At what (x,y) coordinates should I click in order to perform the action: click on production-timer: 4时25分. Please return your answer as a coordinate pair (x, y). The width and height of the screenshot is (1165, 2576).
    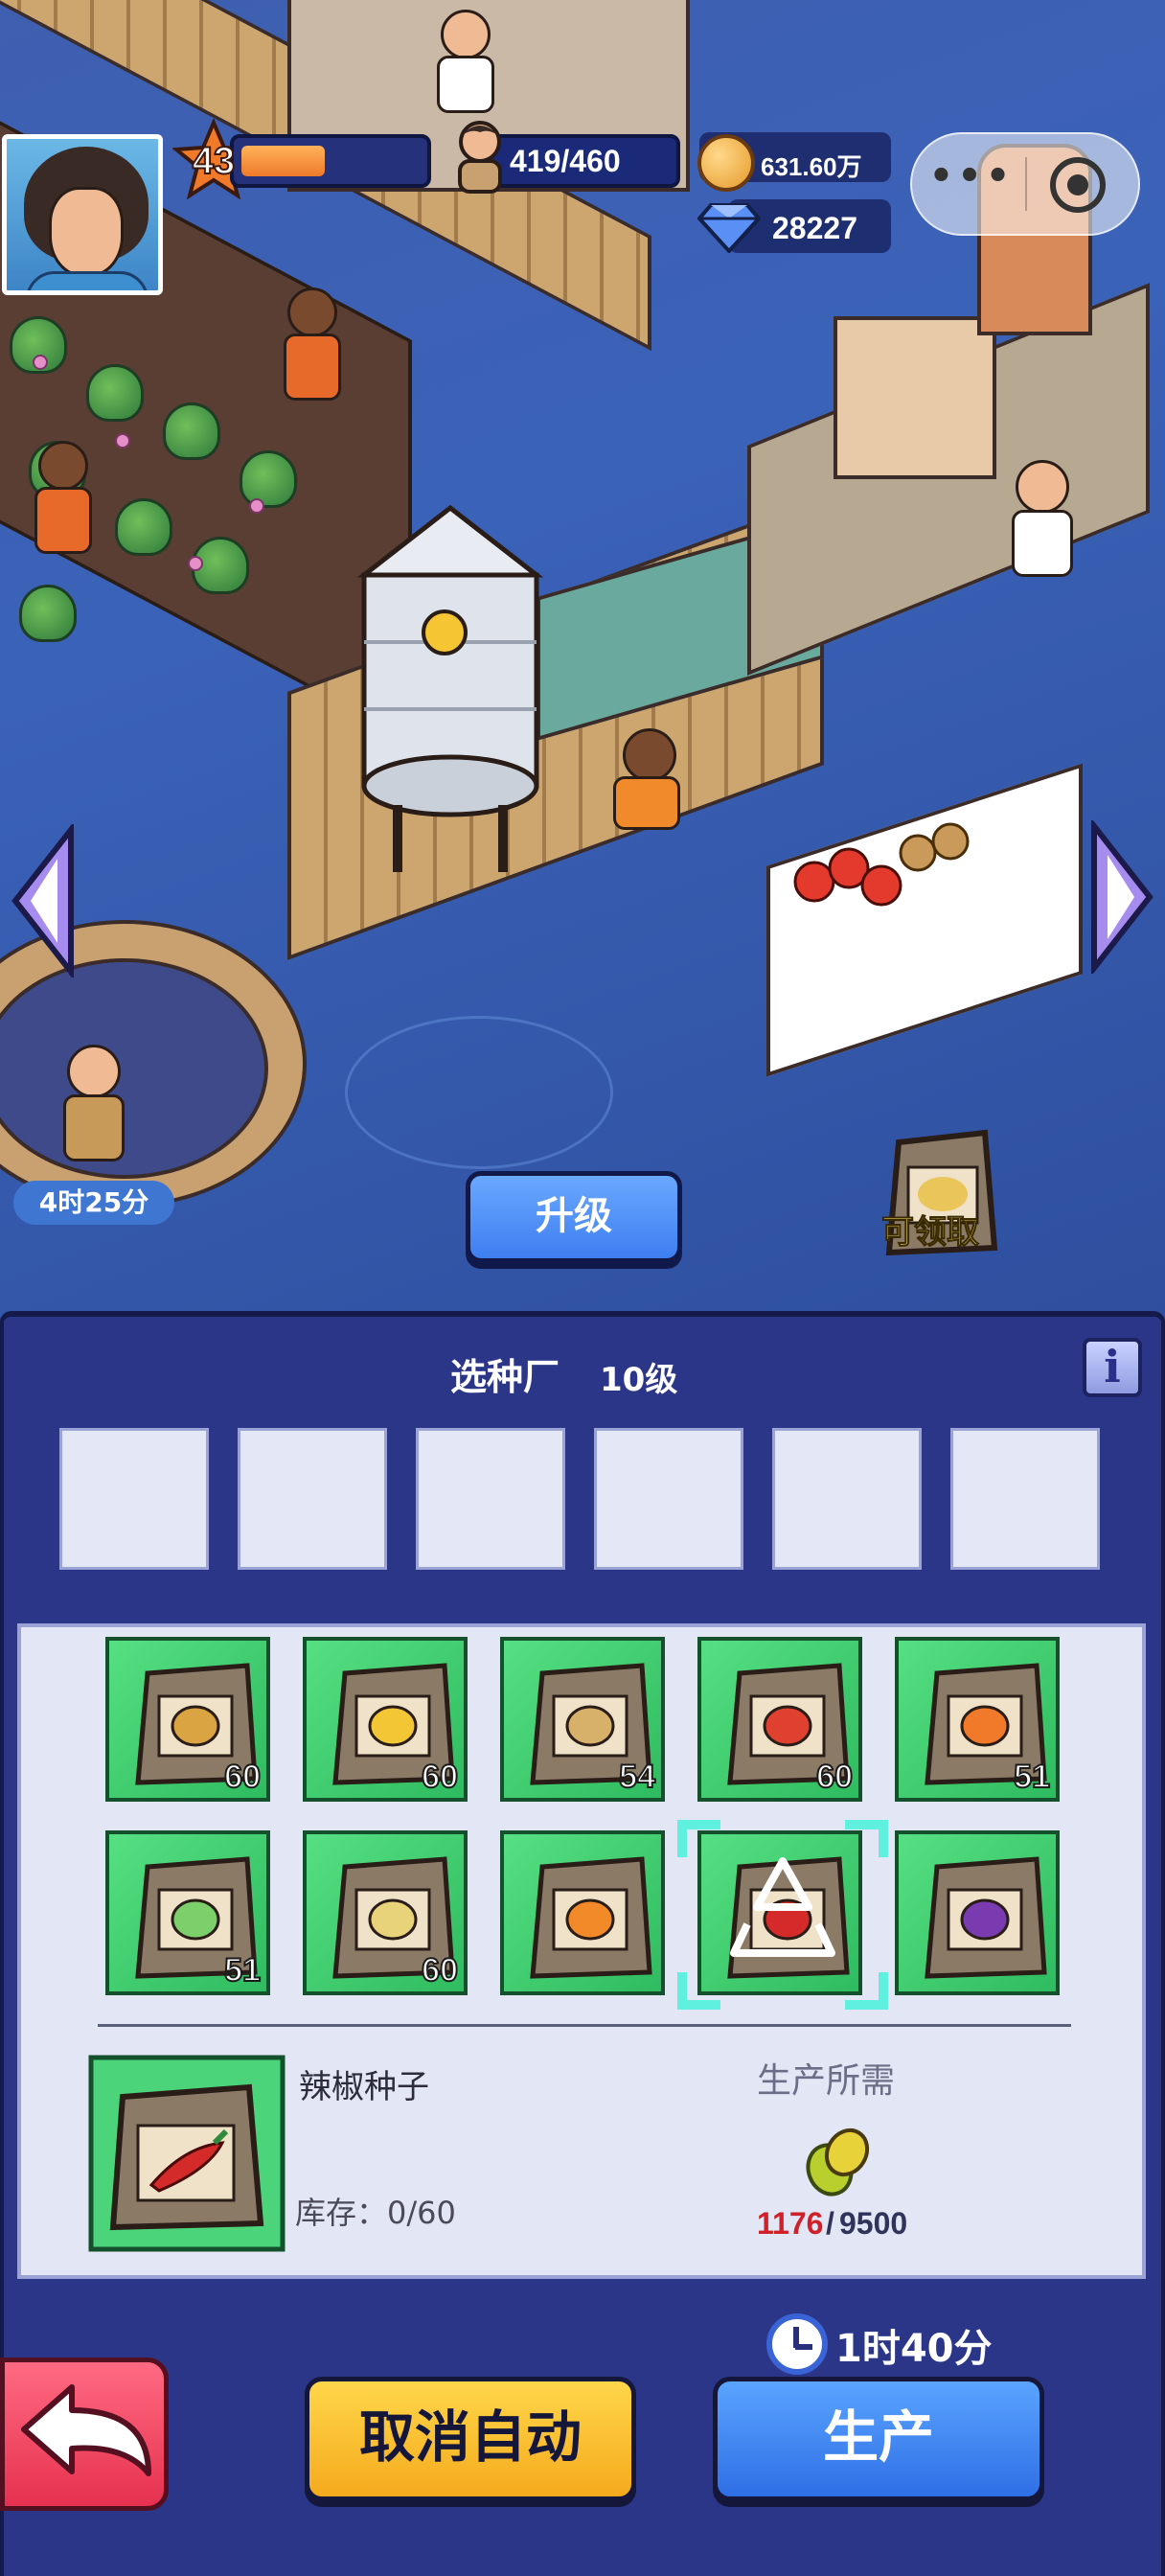
    Looking at the image, I should click on (93, 1203).